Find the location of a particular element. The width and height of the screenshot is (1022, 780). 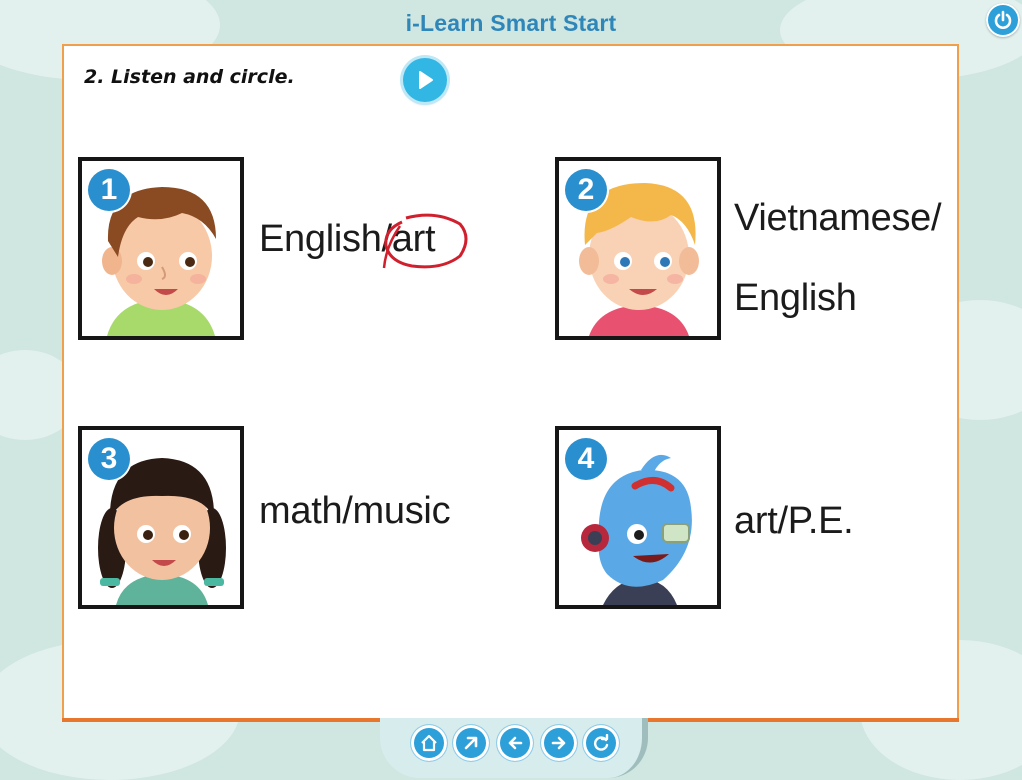

expand-button is located at coordinates (471, 743).